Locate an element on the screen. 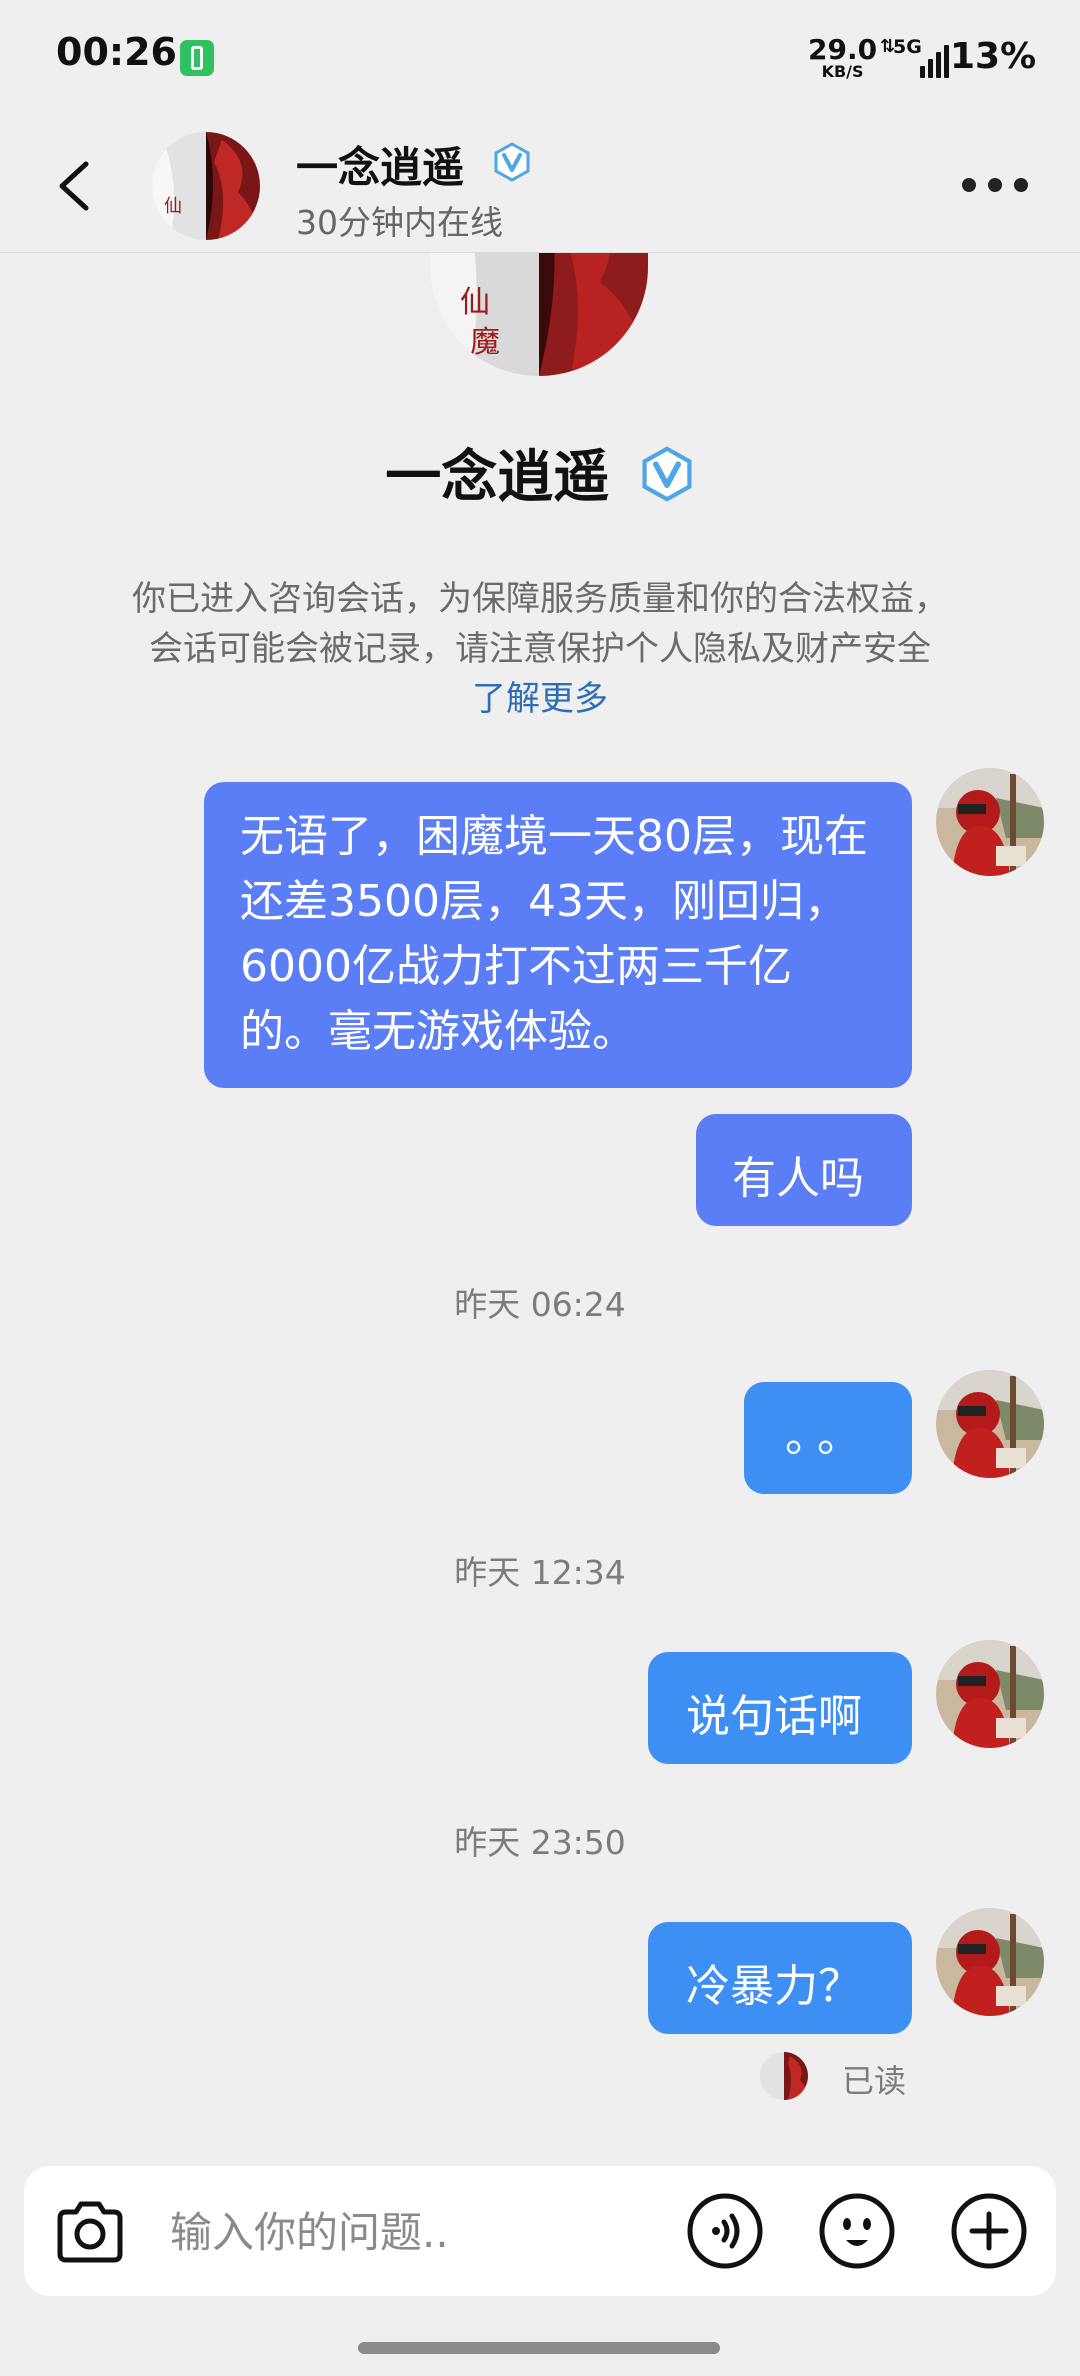 The height and width of the screenshot is (2376, 1080). add-more-icon is located at coordinates (989, 2231).